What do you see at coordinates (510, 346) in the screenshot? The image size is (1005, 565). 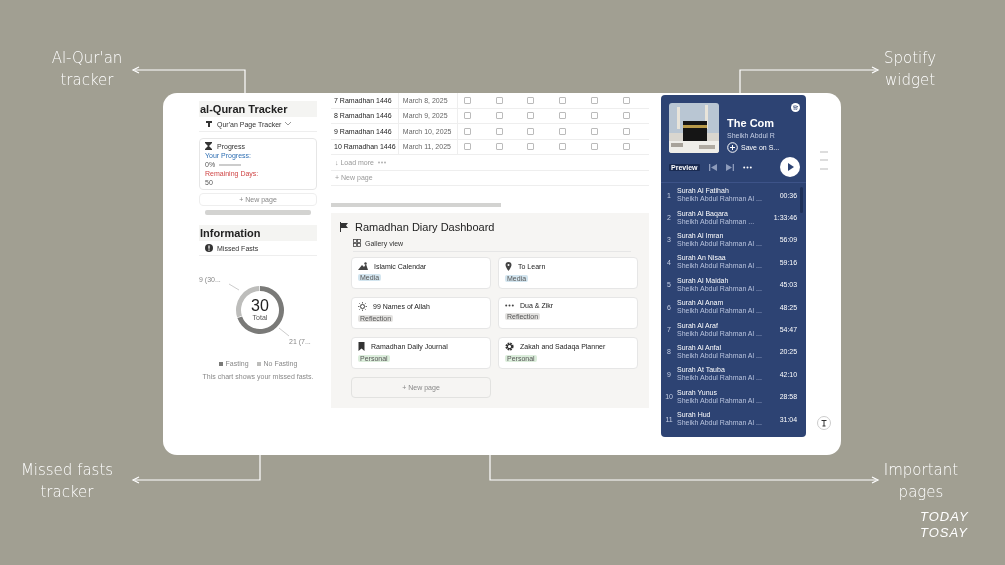 I see `gear-icon` at bounding box center [510, 346].